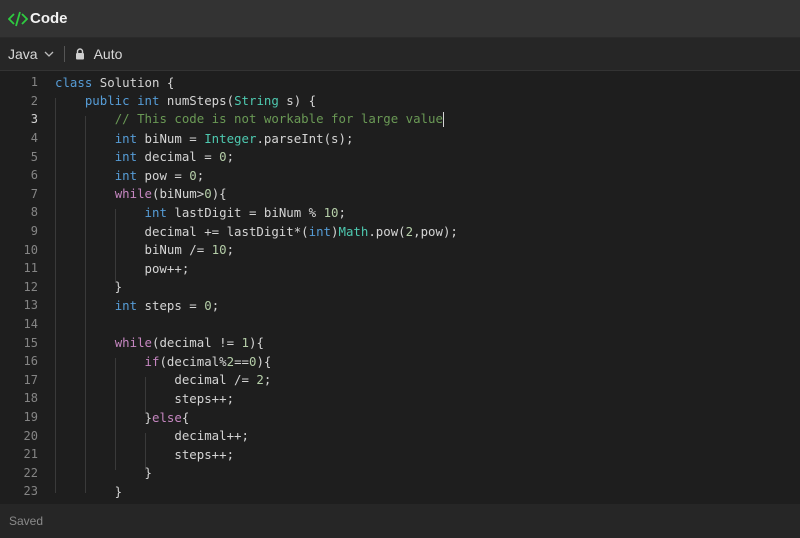  I want to click on line-number: 8, so click(34, 212).